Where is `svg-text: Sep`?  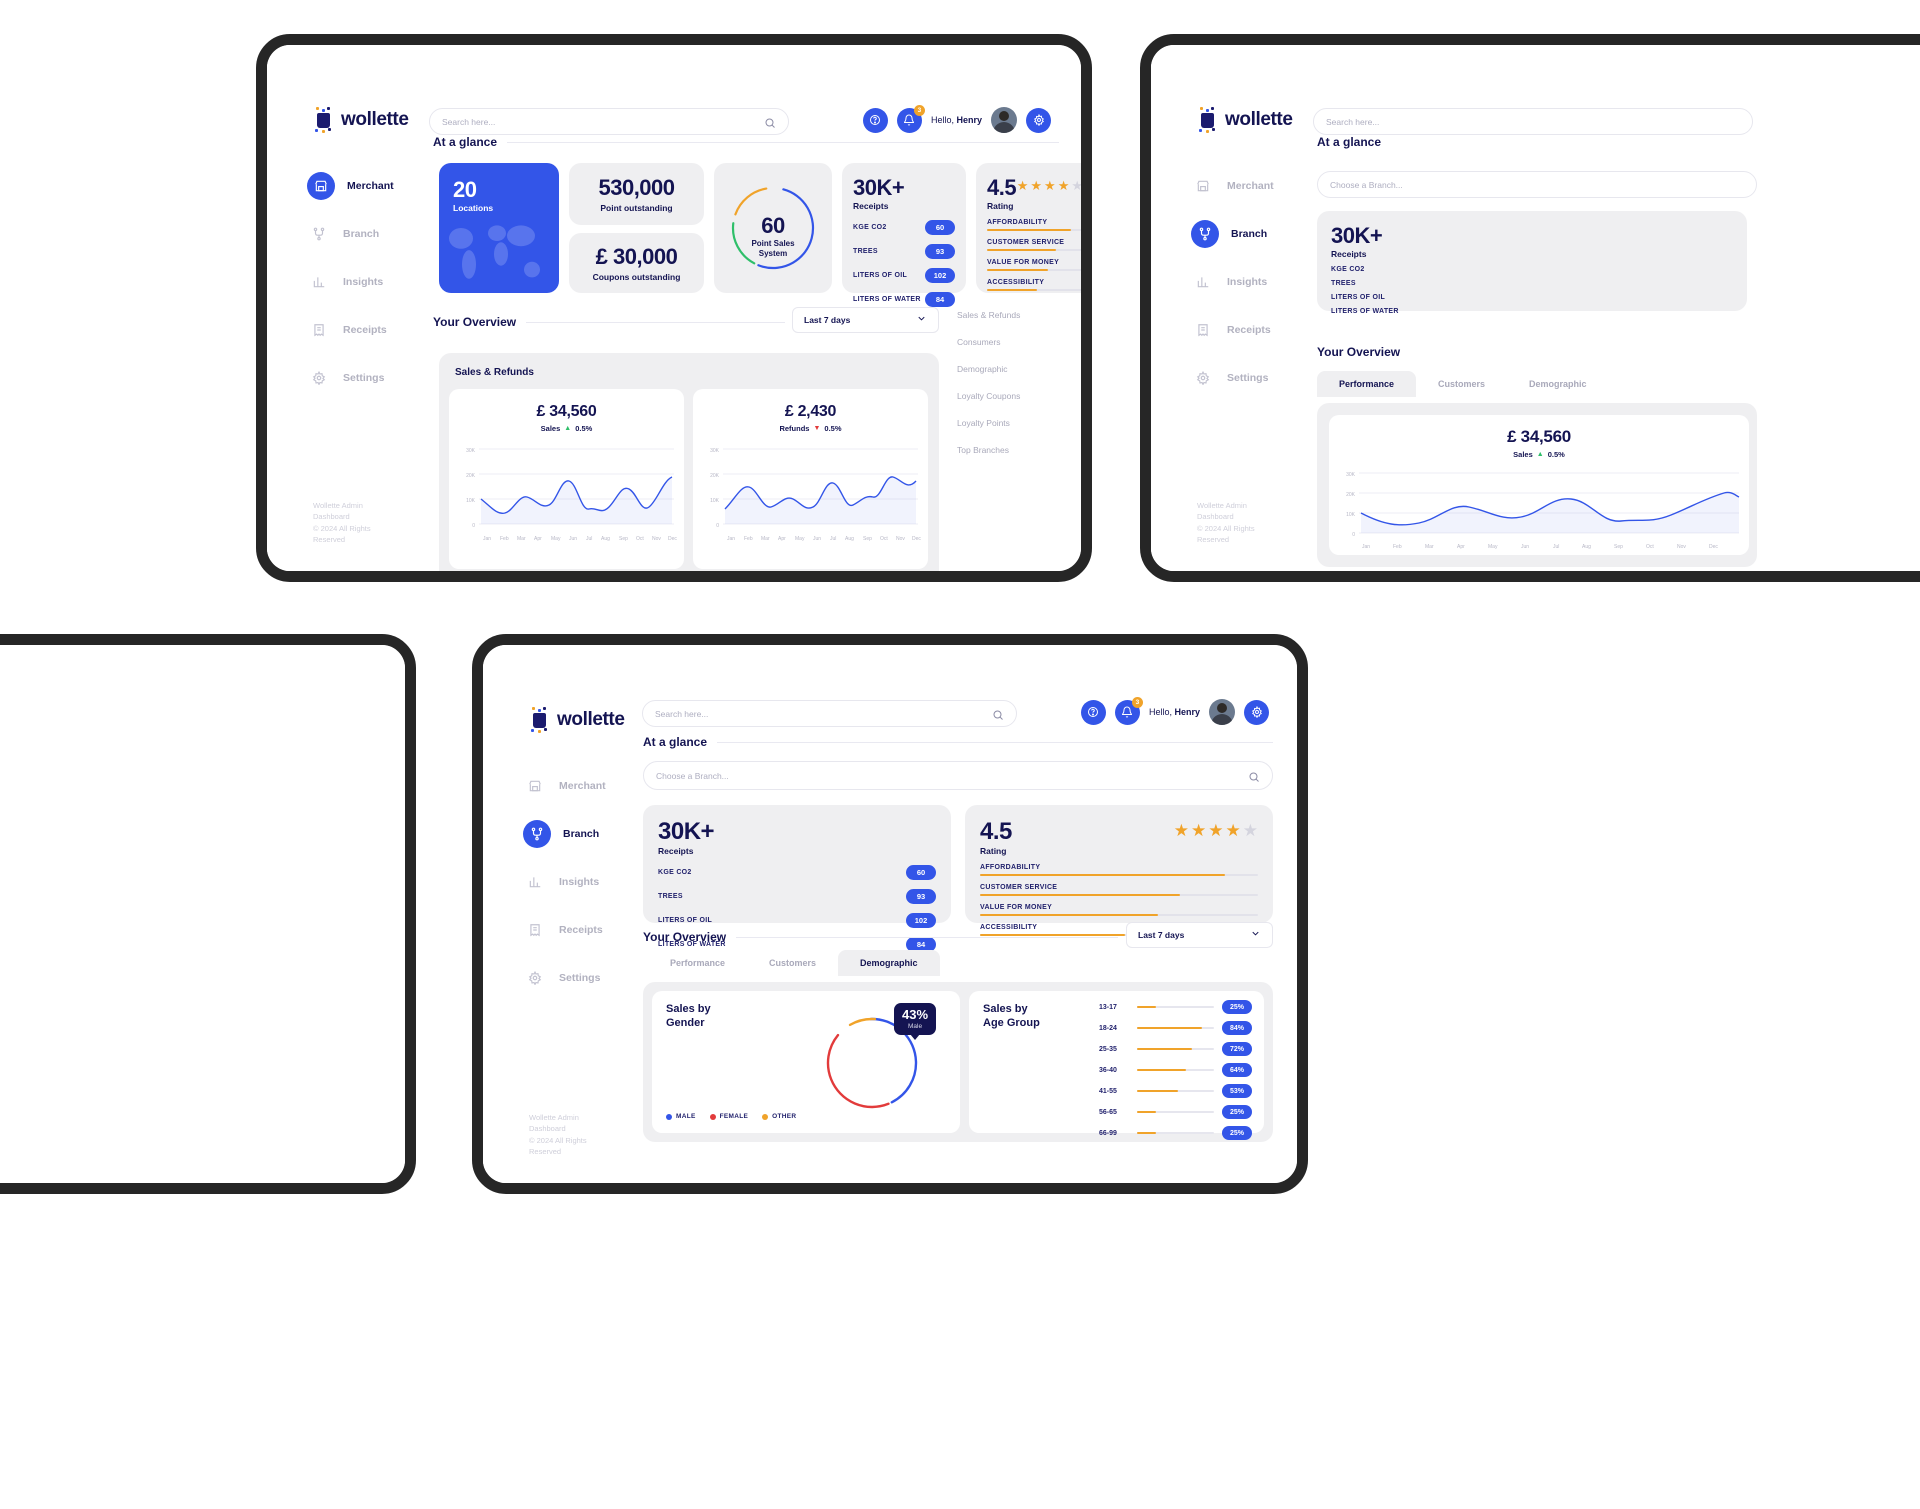
svg-text: Sep is located at coordinates (1618, 547).